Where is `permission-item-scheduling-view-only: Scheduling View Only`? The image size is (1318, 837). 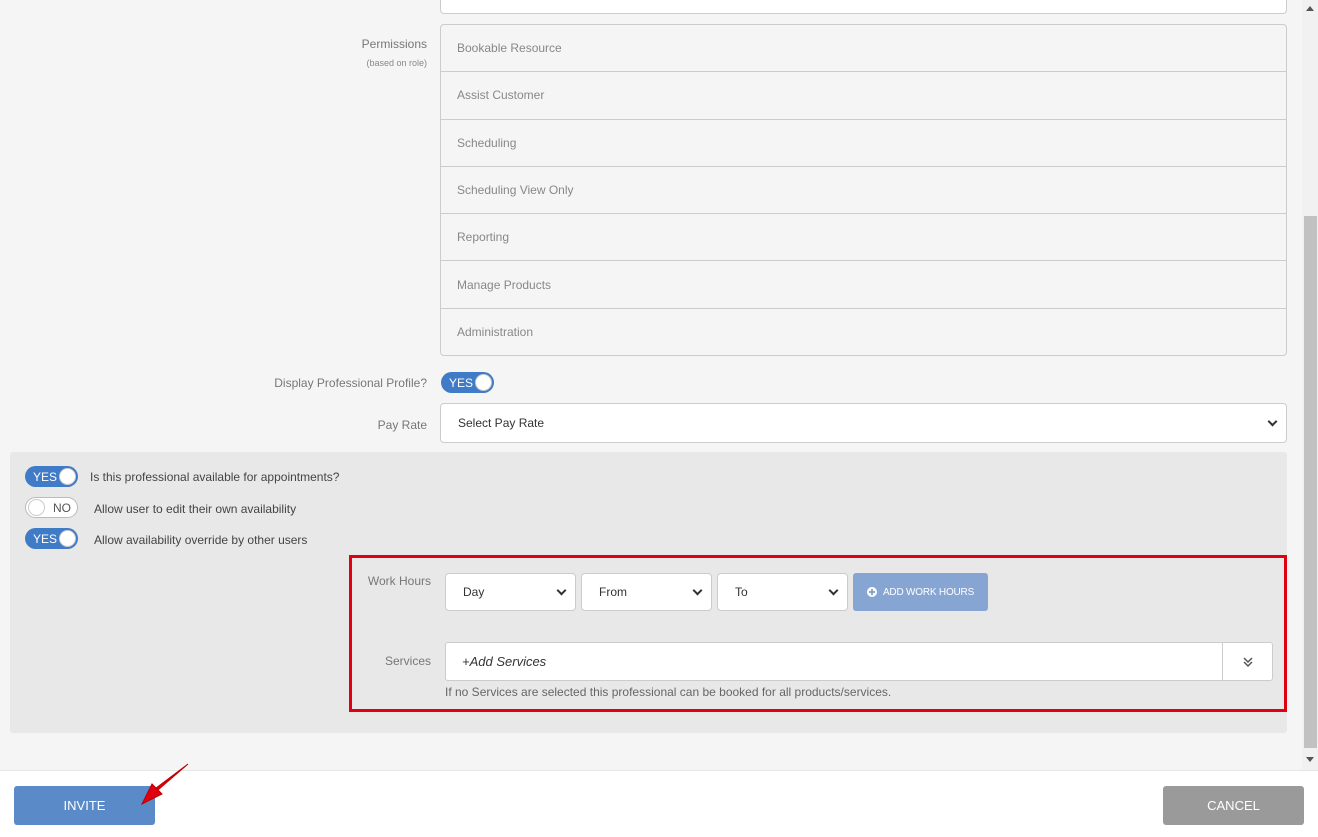 permission-item-scheduling-view-only: Scheduling View Only is located at coordinates (863, 191).